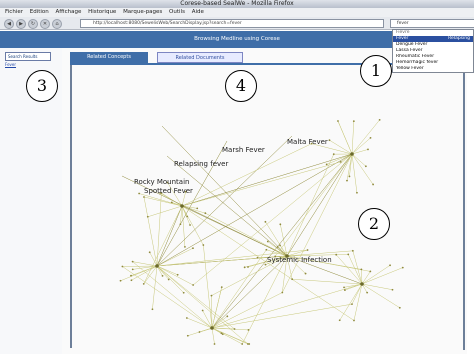 This screenshot has height=354, width=474. Describe the element at coordinates (10, 64) in the screenshot. I see `search-result-link: Fever` at that location.